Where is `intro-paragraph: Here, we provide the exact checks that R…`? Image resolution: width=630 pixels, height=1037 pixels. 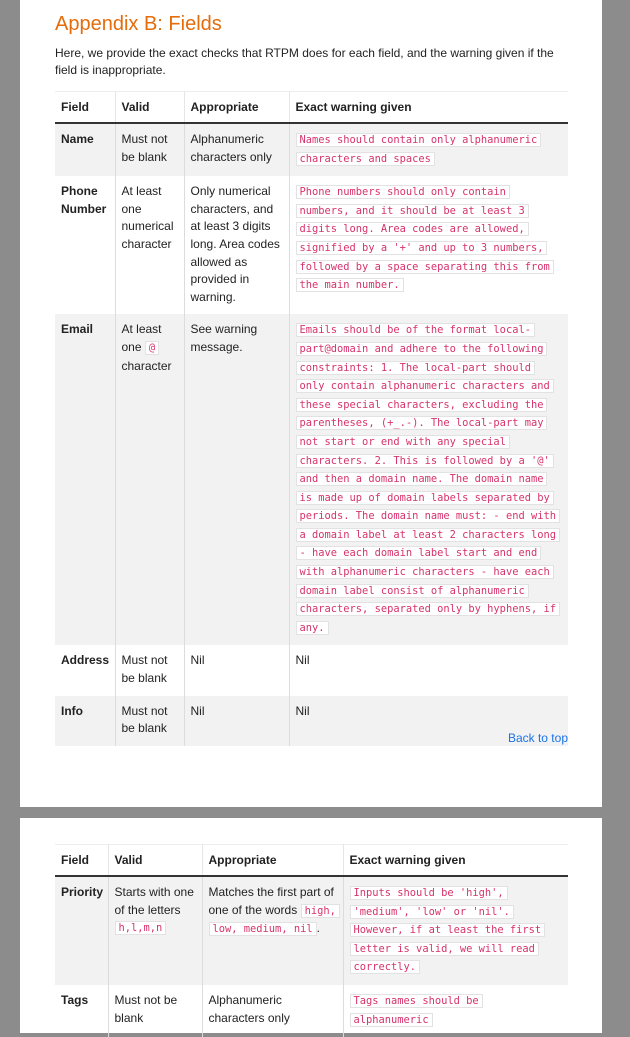 intro-paragraph: Here, we provide the exact checks that R… is located at coordinates (304, 61).